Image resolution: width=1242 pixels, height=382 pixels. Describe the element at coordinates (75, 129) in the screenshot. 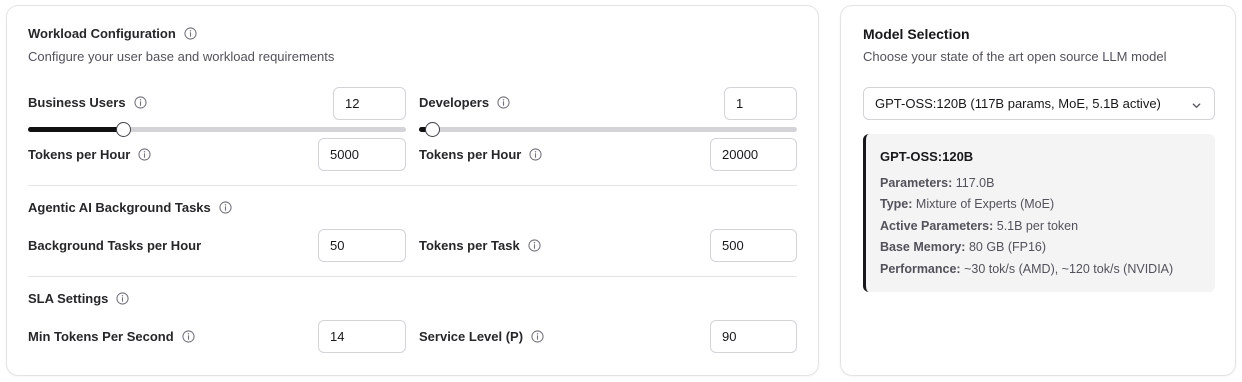

I see `slider-fill` at that location.